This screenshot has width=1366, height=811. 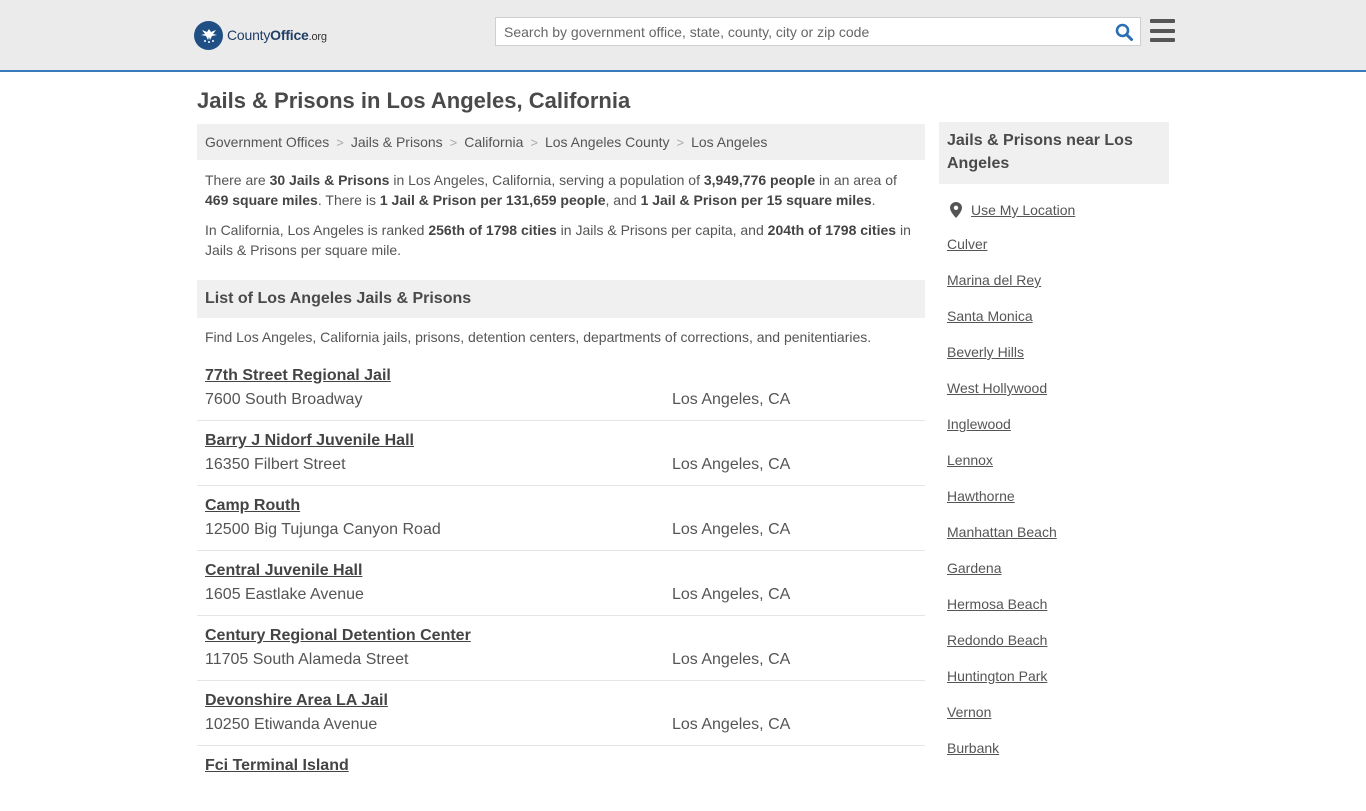 What do you see at coordinates (1011, 210) in the screenshot?
I see `use-my-location-link: Use My Location` at bounding box center [1011, 210].